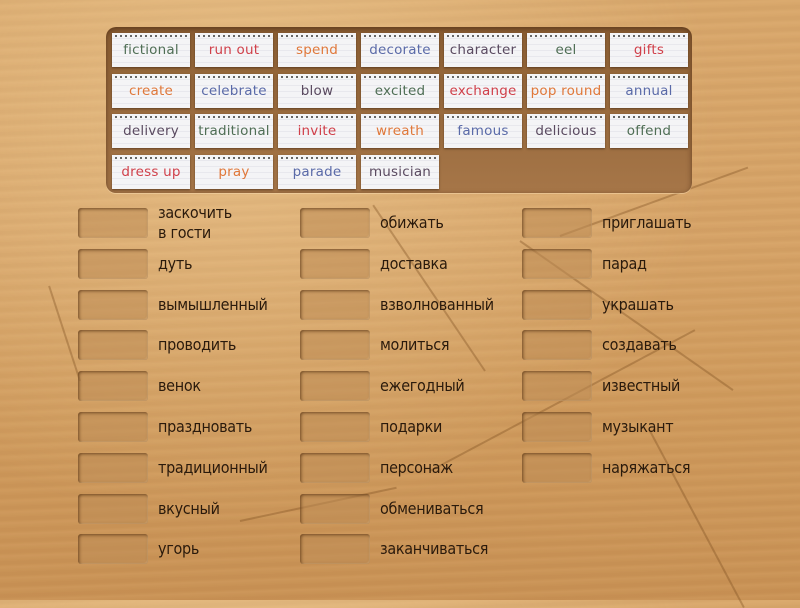 Image resolution: width=800 pixels, height=608 pixels. What do you see at coordinates (415, 345) in the screenshot?
I see `target-label: молиться` at bounding box center [415, 345].